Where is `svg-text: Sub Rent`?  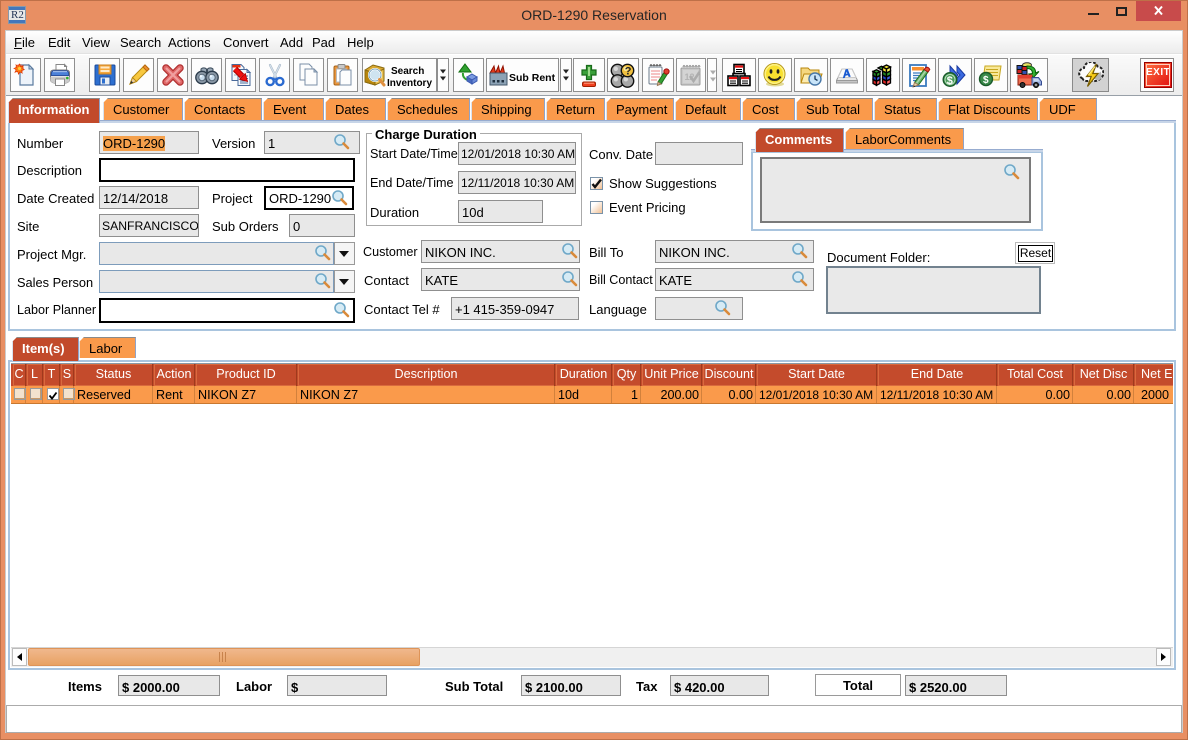
svg-text: Sub Rent is located at coordinates (532, 78).